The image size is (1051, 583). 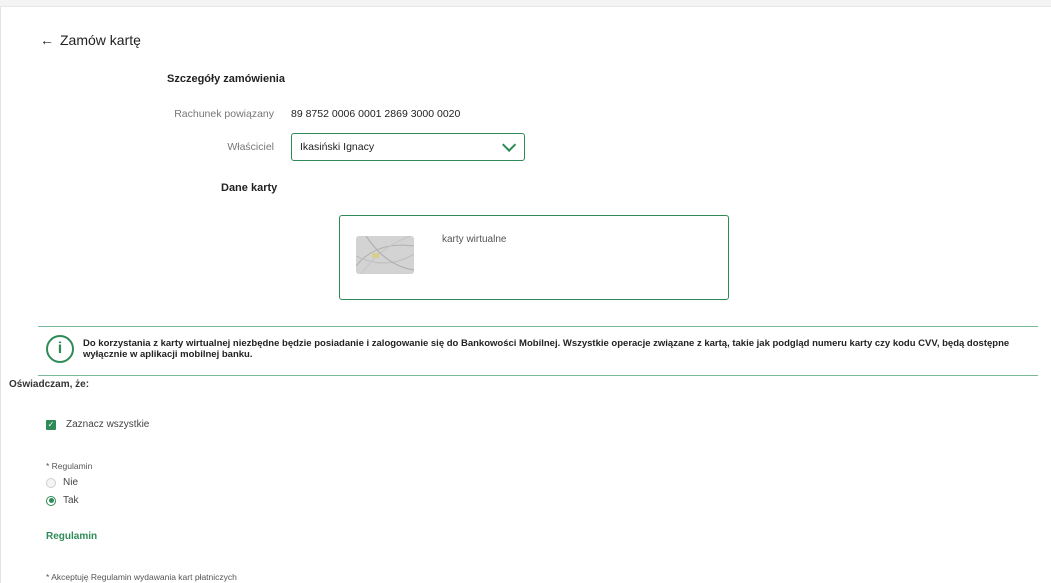 I want to click on back-button: ← Zamów kartę, so click(x=90, y=40).